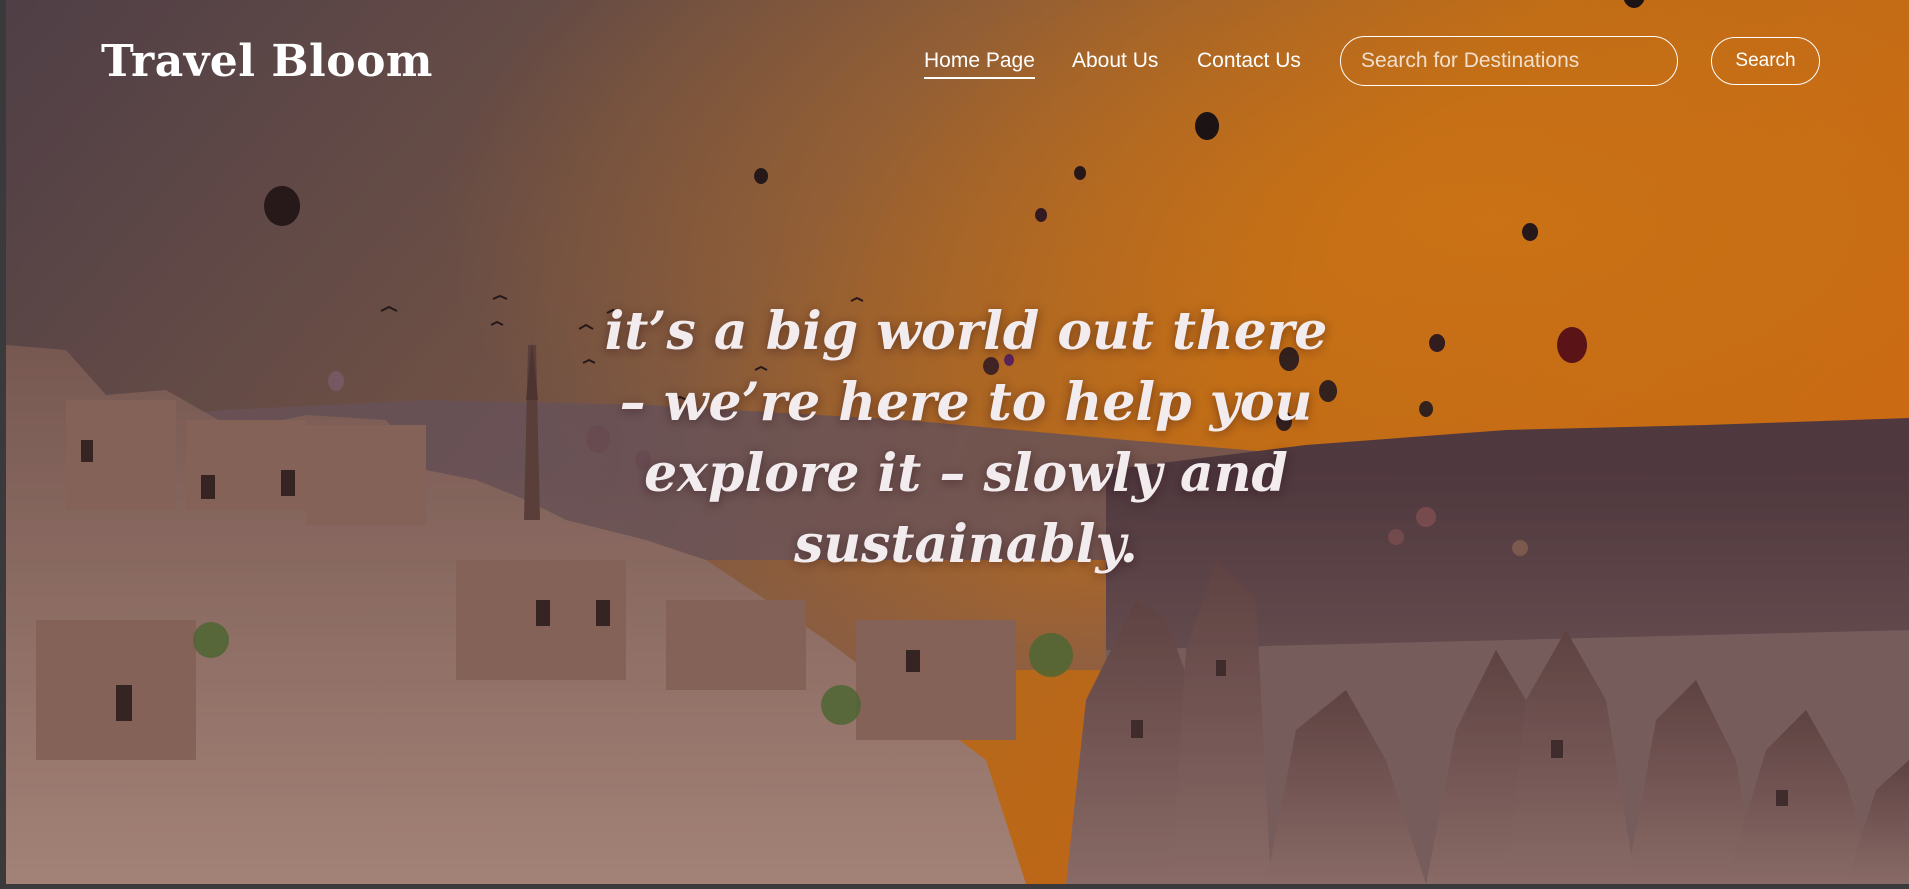  I want to click on nav-link-about: About Us, so click(1115, 61).